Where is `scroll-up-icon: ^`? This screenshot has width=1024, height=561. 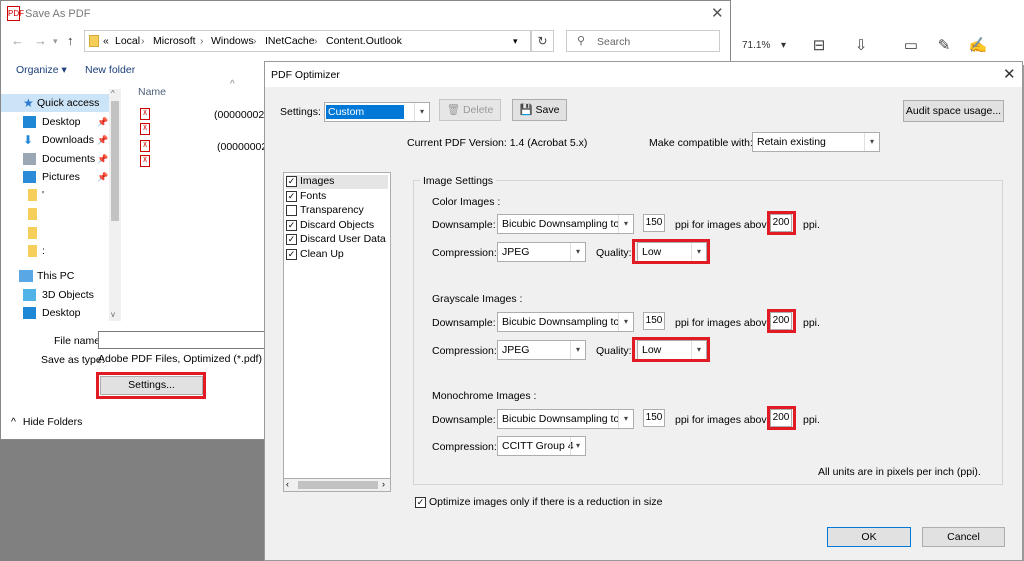
scroll-up-icon: ^ is located at coordinates (113, 93).